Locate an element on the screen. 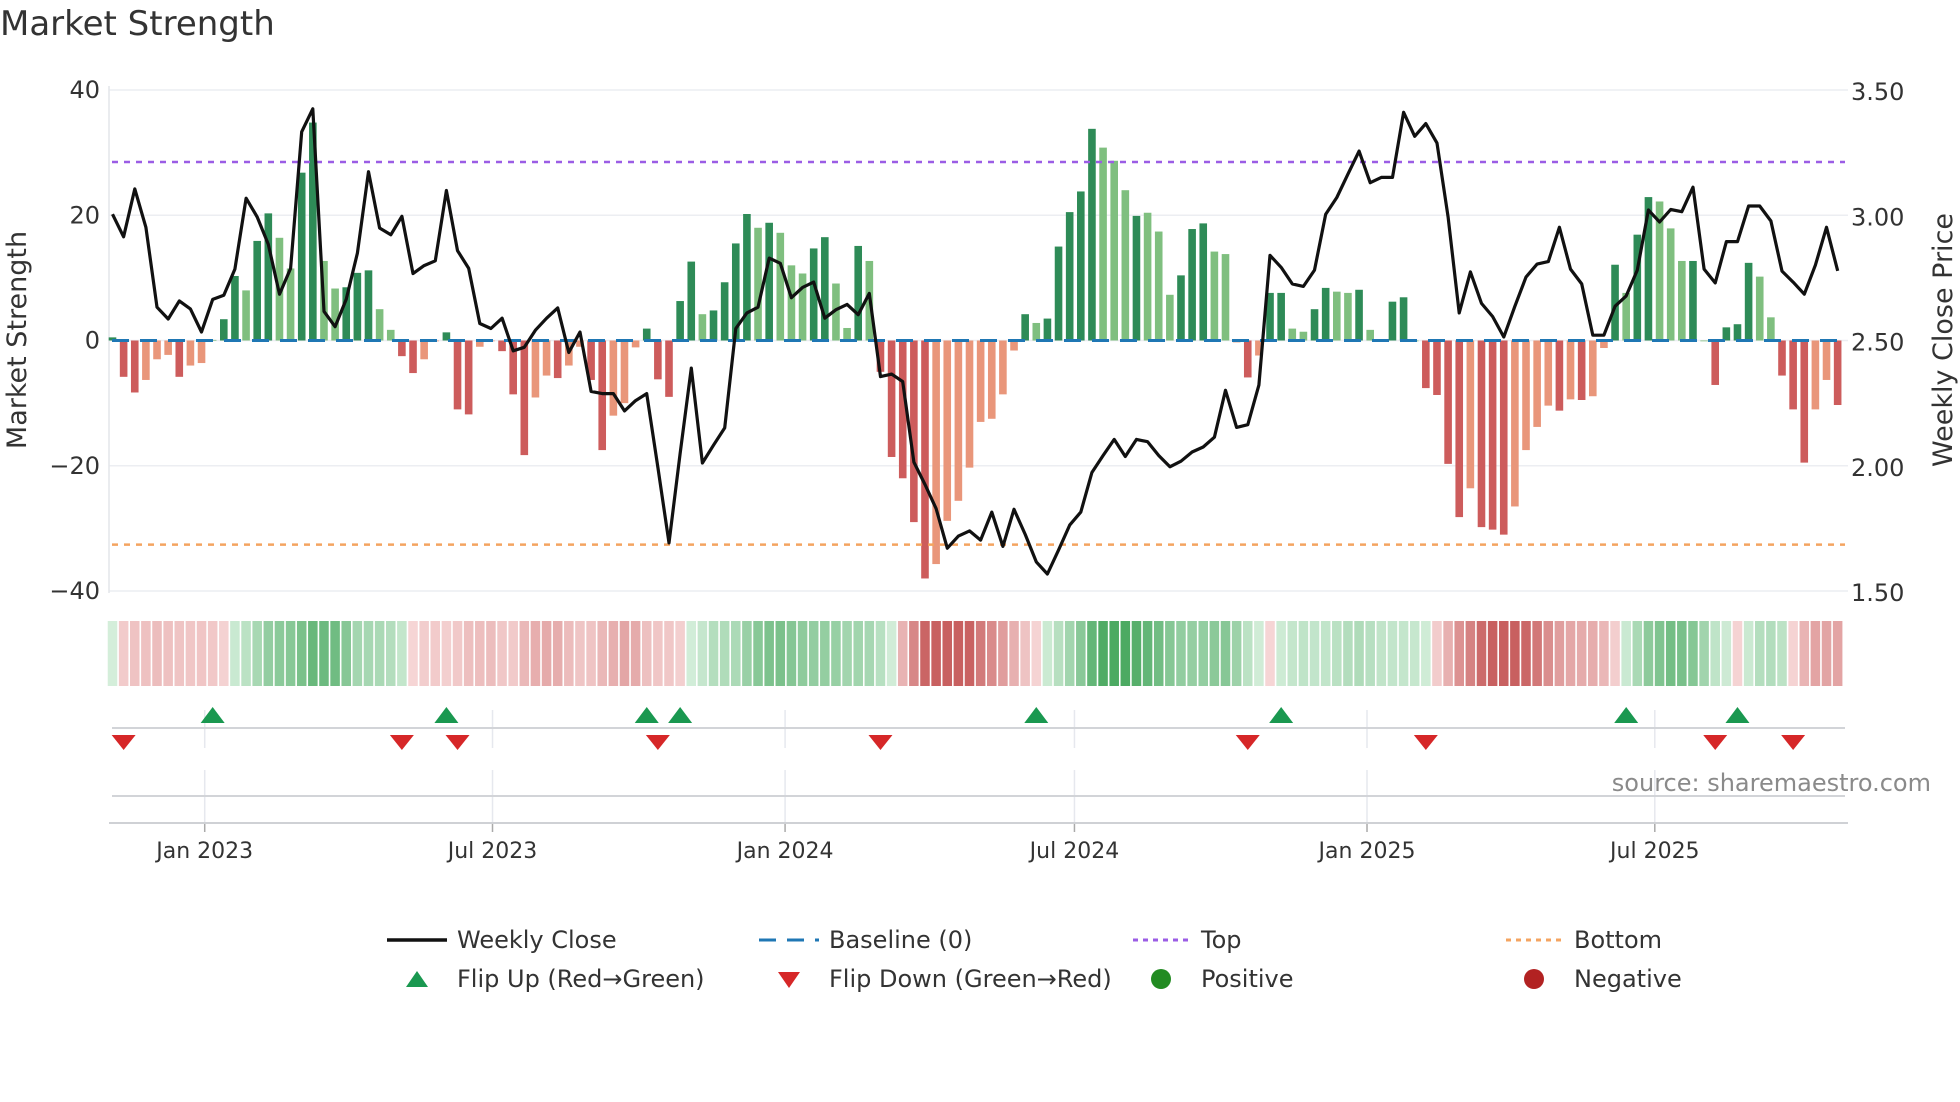  y-tick-label-right: 2.50 is located at coordinates (1877, 343).